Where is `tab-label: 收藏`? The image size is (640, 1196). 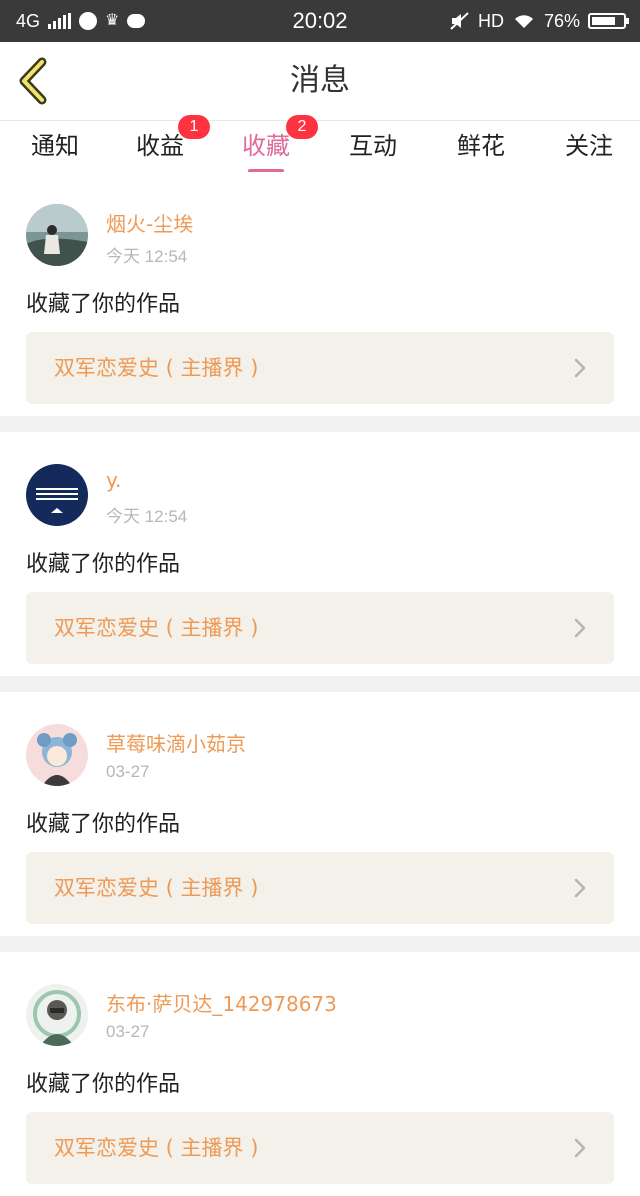 tab-label: 收藏 is located at coordinates (266, 146).